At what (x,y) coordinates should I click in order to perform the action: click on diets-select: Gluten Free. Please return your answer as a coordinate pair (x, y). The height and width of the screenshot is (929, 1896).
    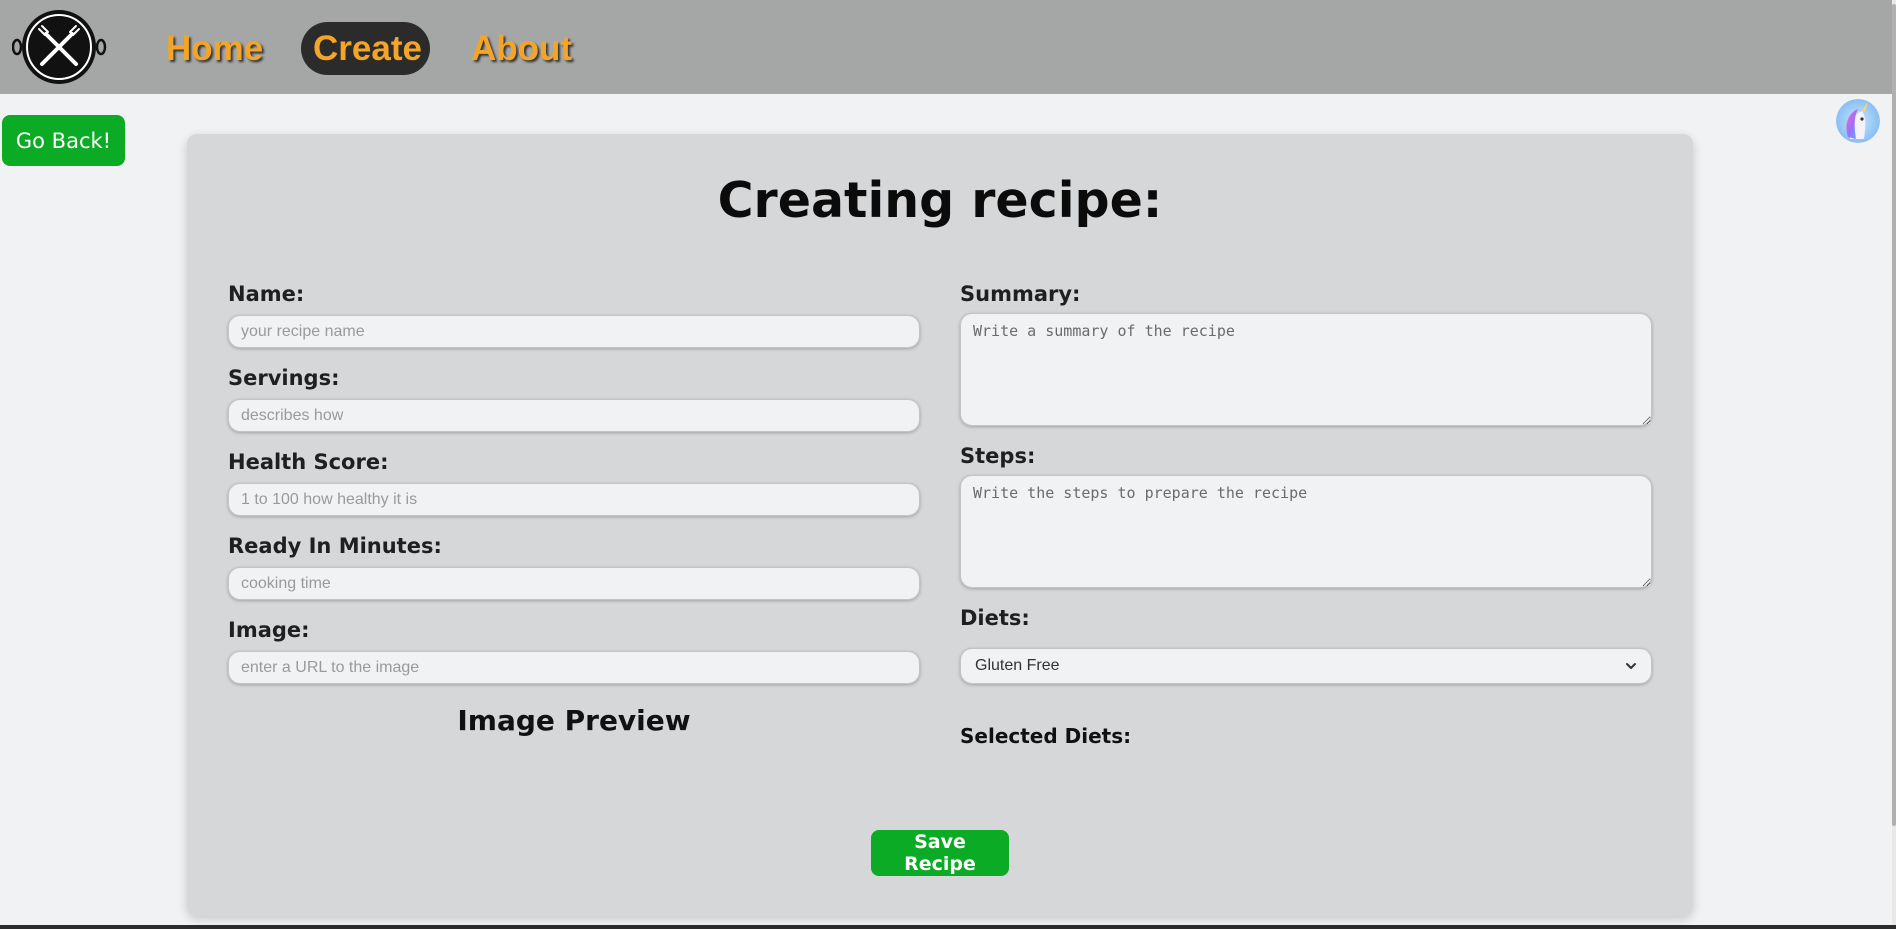
    Looking at the image, I should click on (1306, 666).